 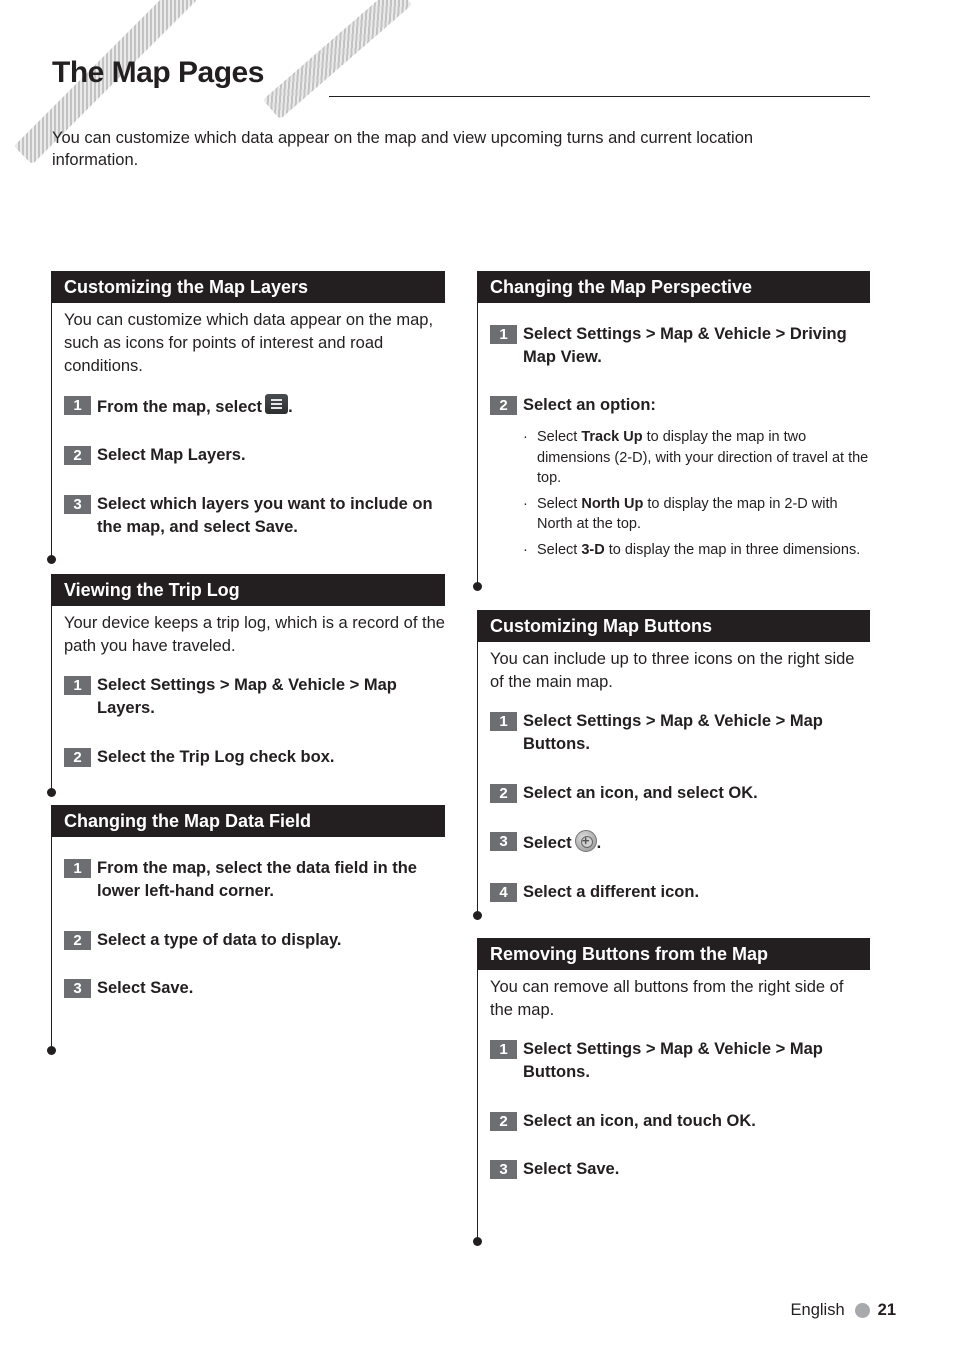 What do you see at coordinates (886, 1310) in the screenshot?
I see `page-number: 21` at bounding box center [886, 1310].